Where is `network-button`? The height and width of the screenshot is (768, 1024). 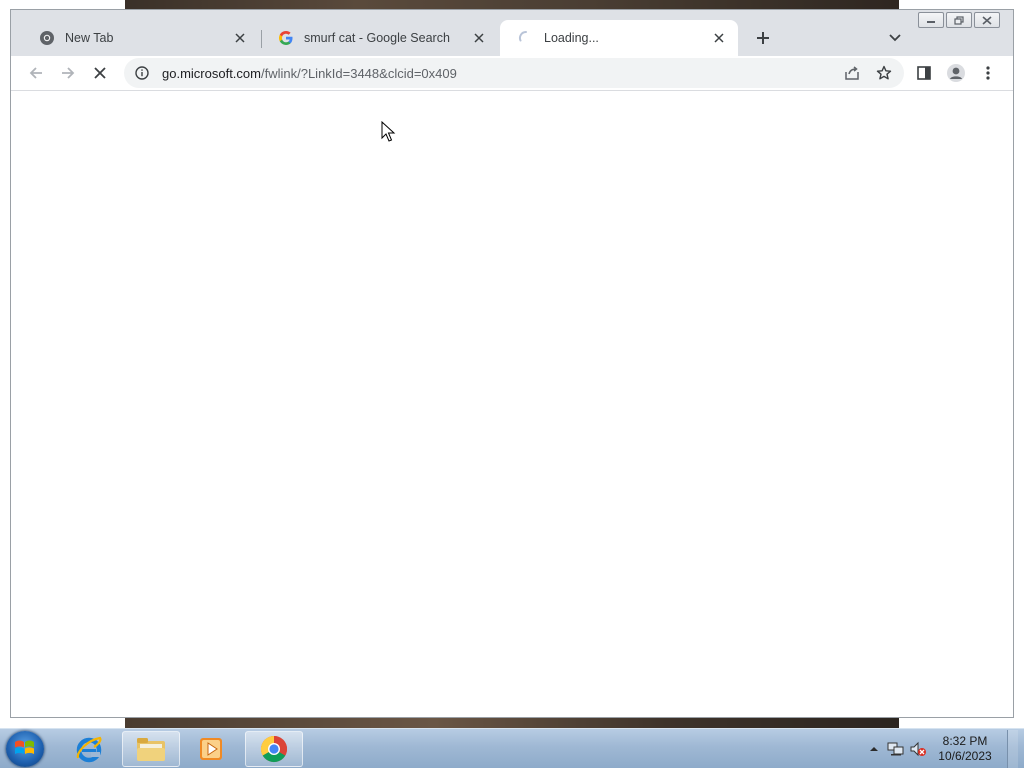 network-button is located at coordinates (896, 749).